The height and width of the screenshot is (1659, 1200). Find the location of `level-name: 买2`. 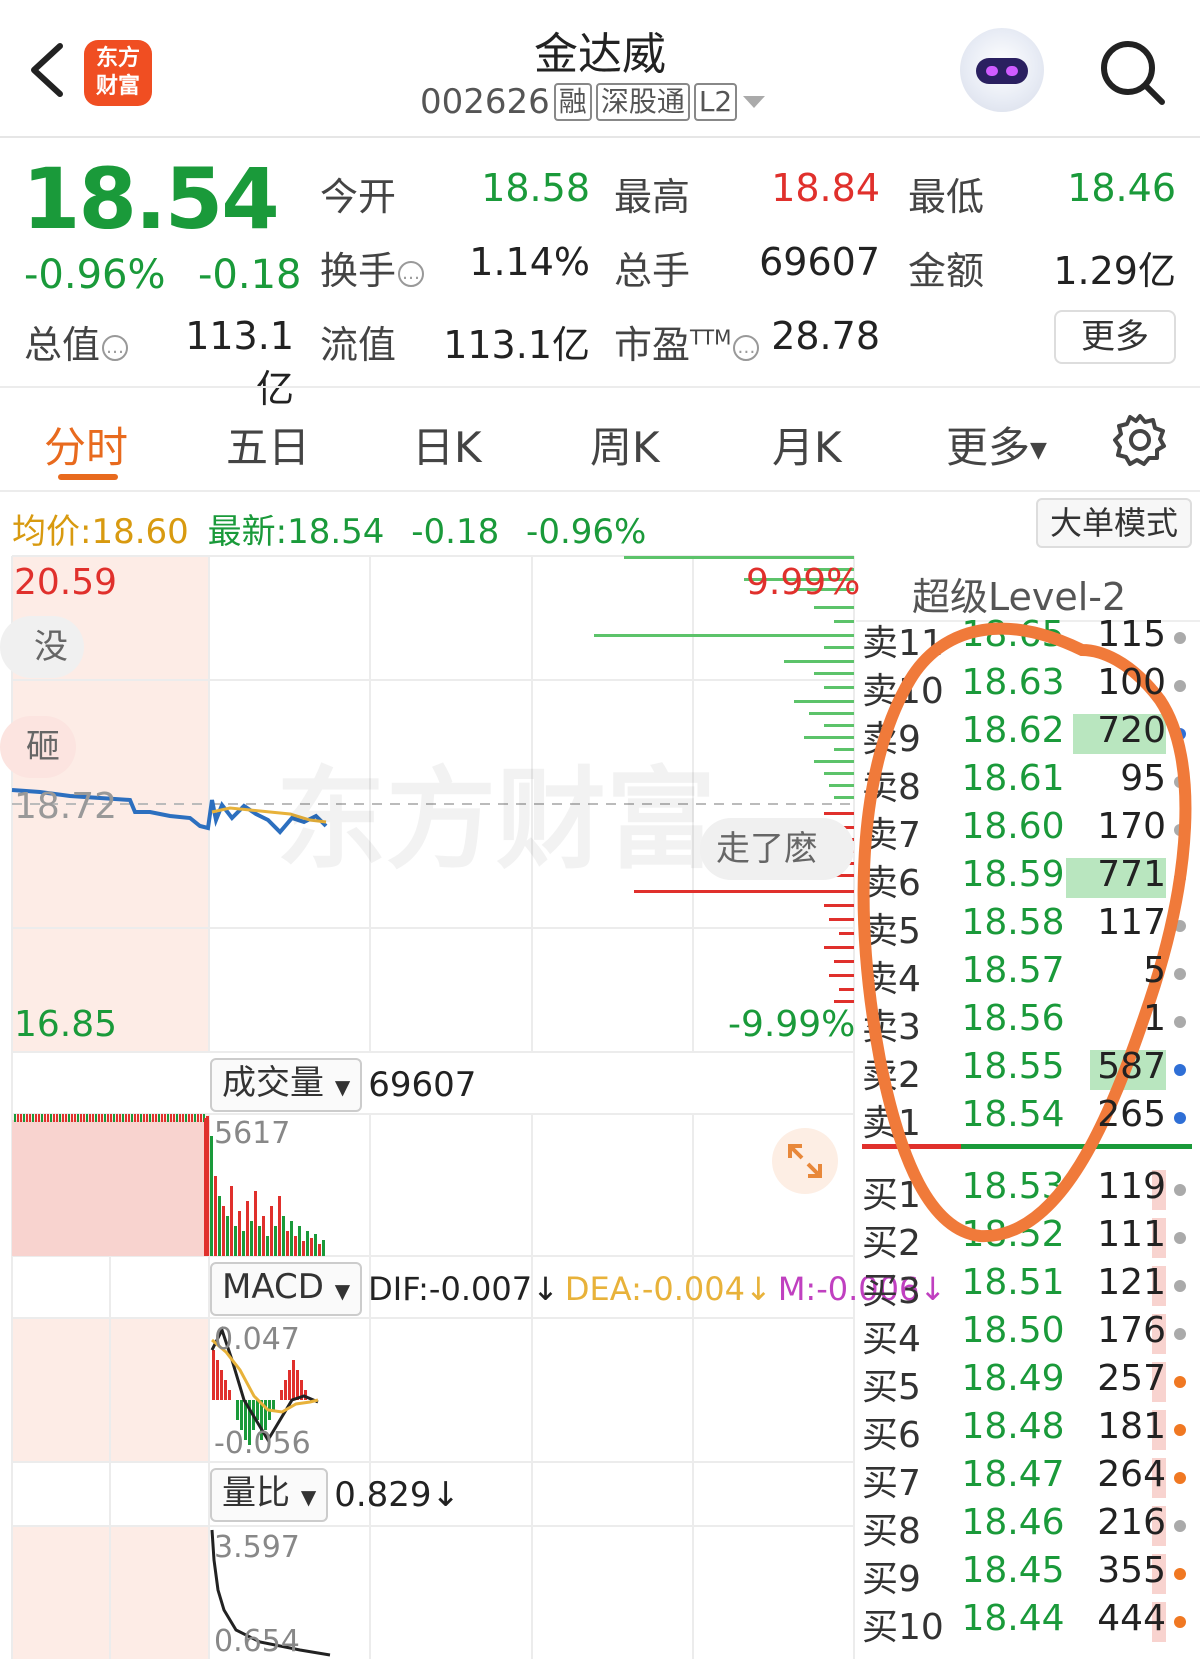

level-name: 买2 is located at coordinates (891, 1243).